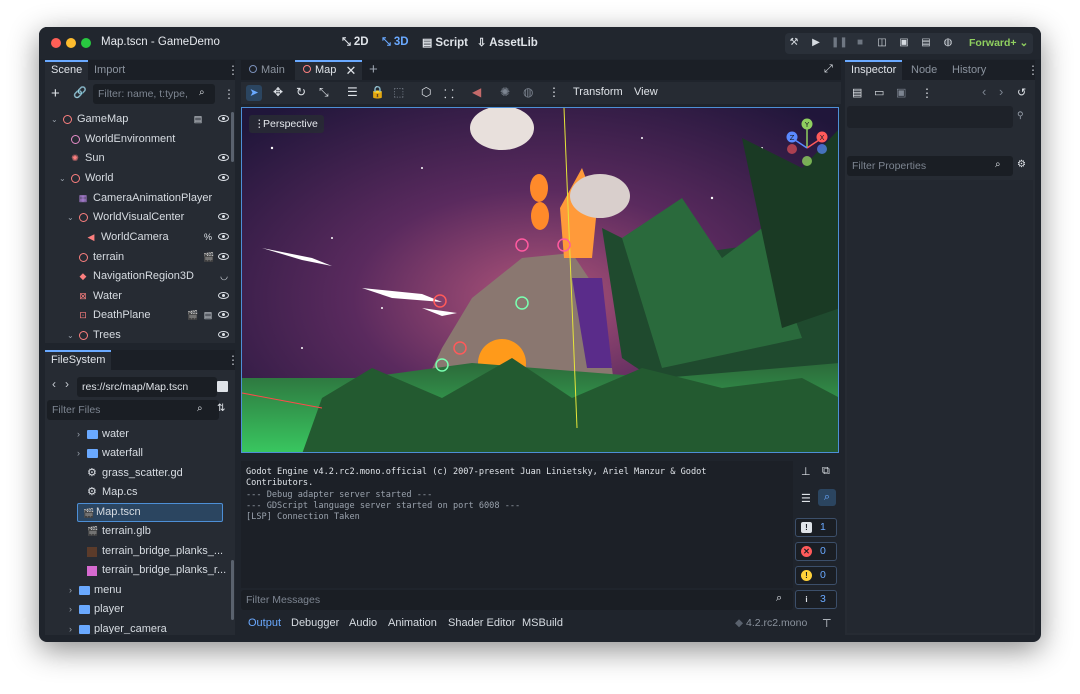 The image size is (1080, 694). What do you see at coordinates (286, 124) in the screenshot?
I see `perspective-menu: ⋮ Perspective` at bounding box center [286, 124].